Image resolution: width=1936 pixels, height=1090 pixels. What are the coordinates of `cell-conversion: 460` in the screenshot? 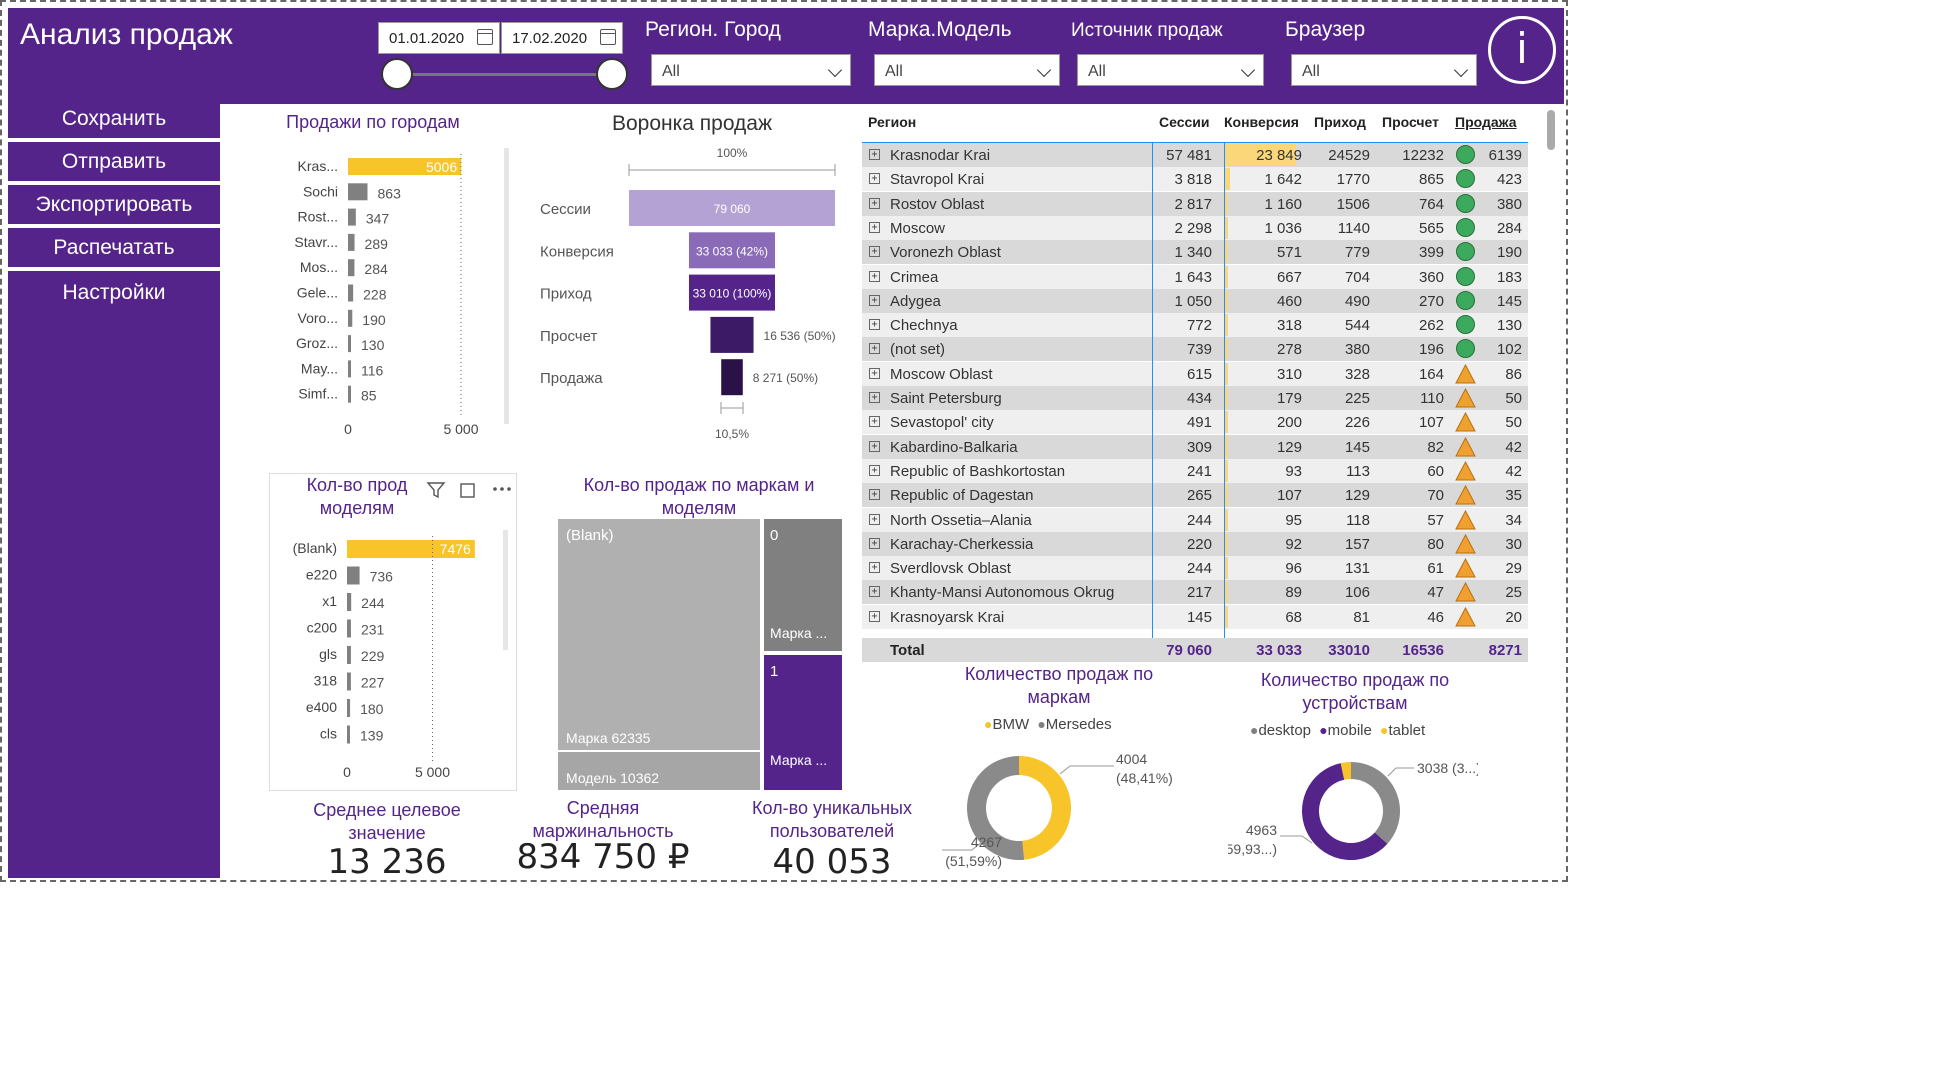 It's located at (1289, 301).